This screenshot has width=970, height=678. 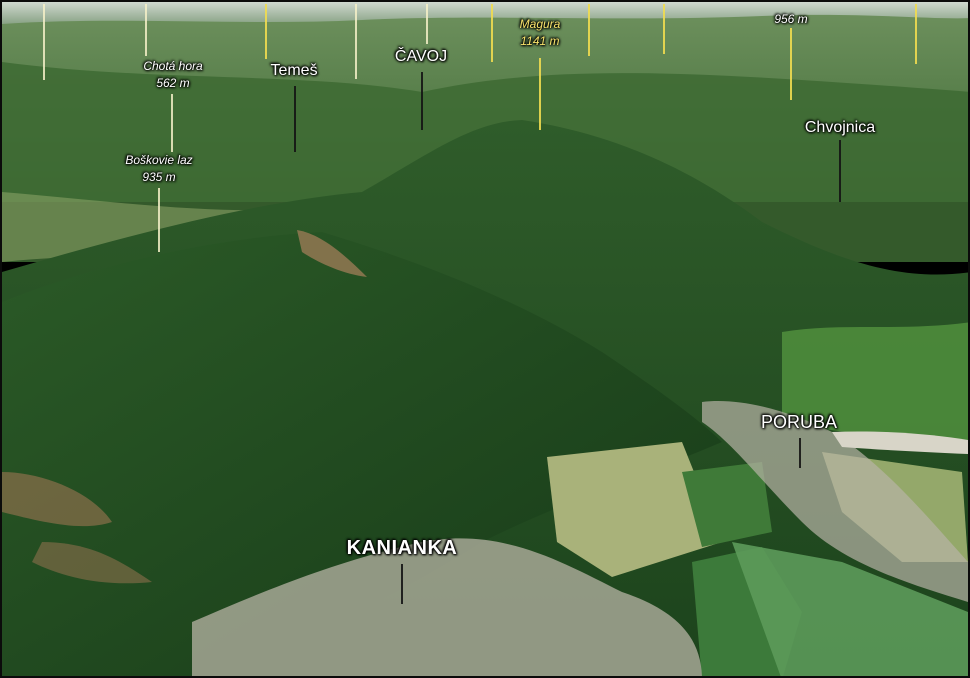 I want to click on town-label-kanianka: KANIANKA, so click(x=402, y=548).